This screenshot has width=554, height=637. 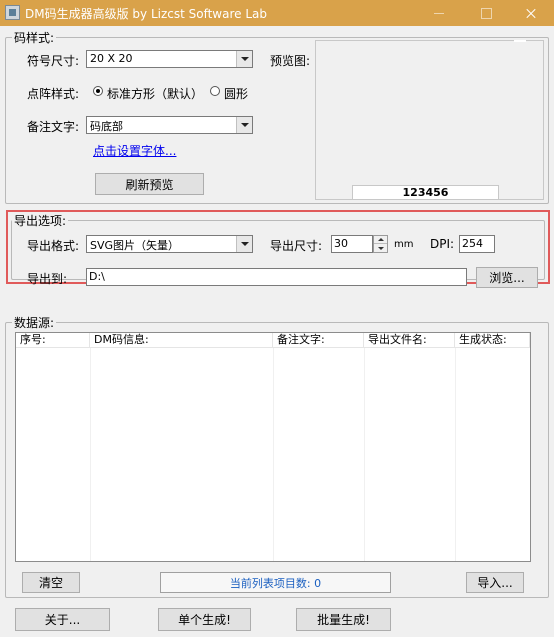 What do you see at coordinates (296, 246) in the screenshot?
I see `export-size-label: 导出尺寸:` at bounding box center [296, 246].